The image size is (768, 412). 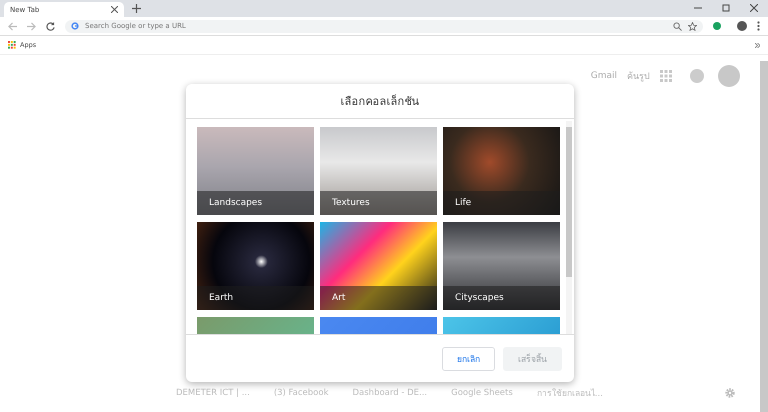 What do you see at coordinates (677, 26) in the screenshot?
I see `zoom-icon` at bounding box center [677, 26].